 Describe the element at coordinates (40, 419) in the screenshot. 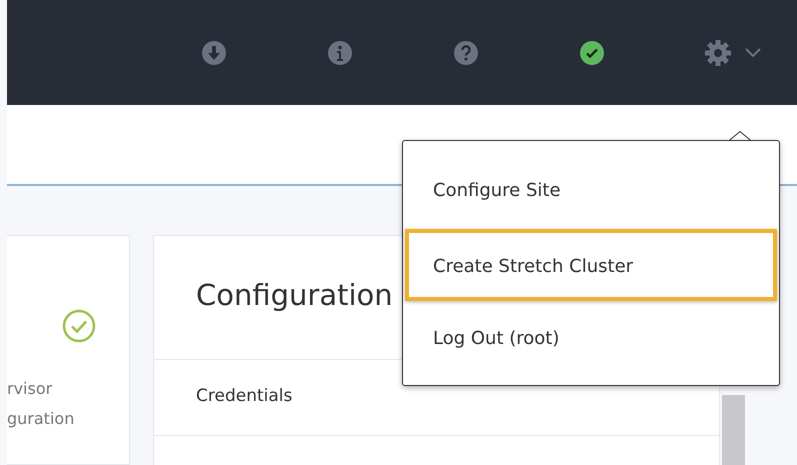

I see `card-label: guration` at that location.